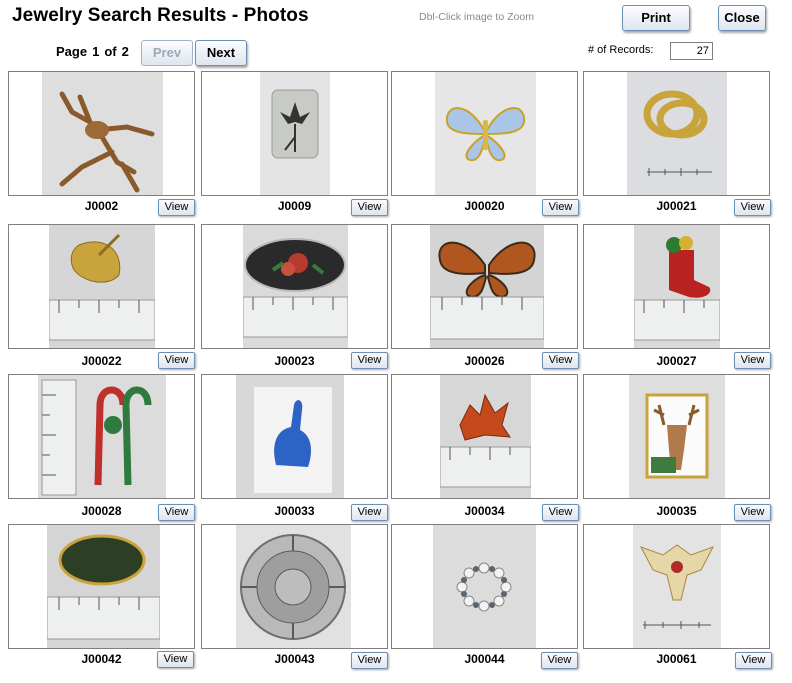  I want to click on gold-knot-brooch-photo, so click(677, 133).